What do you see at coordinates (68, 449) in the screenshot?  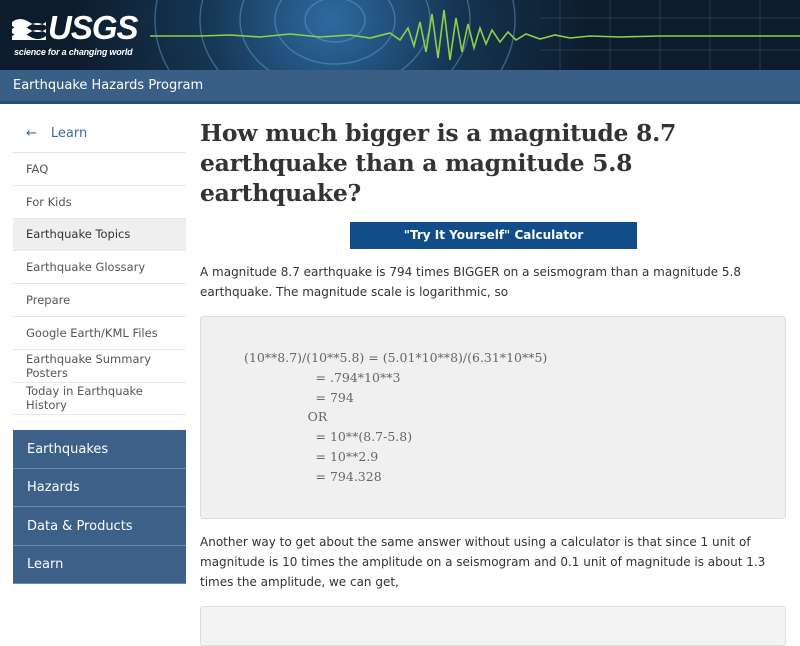 I see `nav-item-label: Earthquakes` at bounding box center [68, 449].